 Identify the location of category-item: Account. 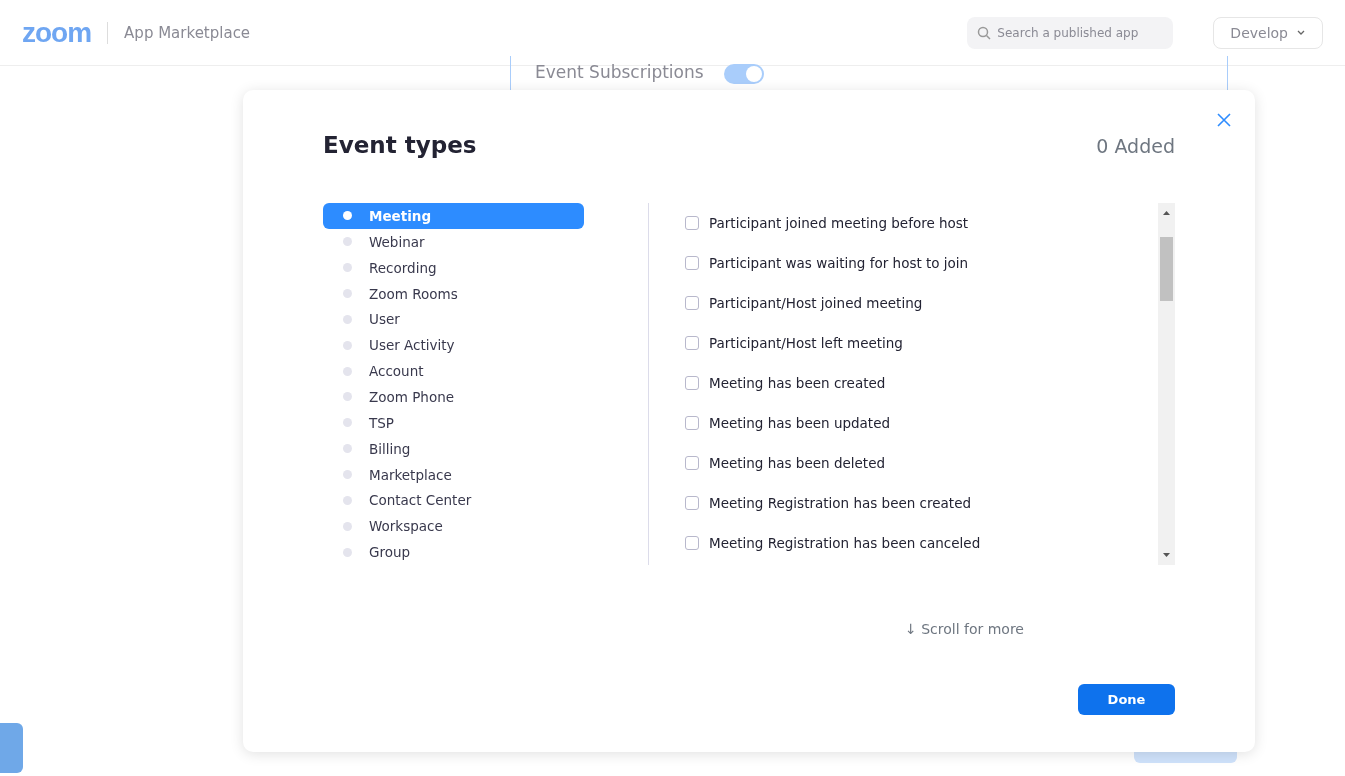
(453, 371).